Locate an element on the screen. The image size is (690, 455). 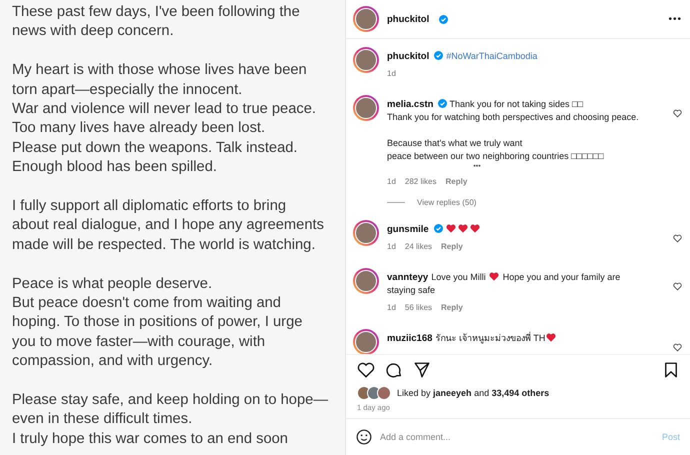
username: vannteyy is located at coordinates (407, 277).